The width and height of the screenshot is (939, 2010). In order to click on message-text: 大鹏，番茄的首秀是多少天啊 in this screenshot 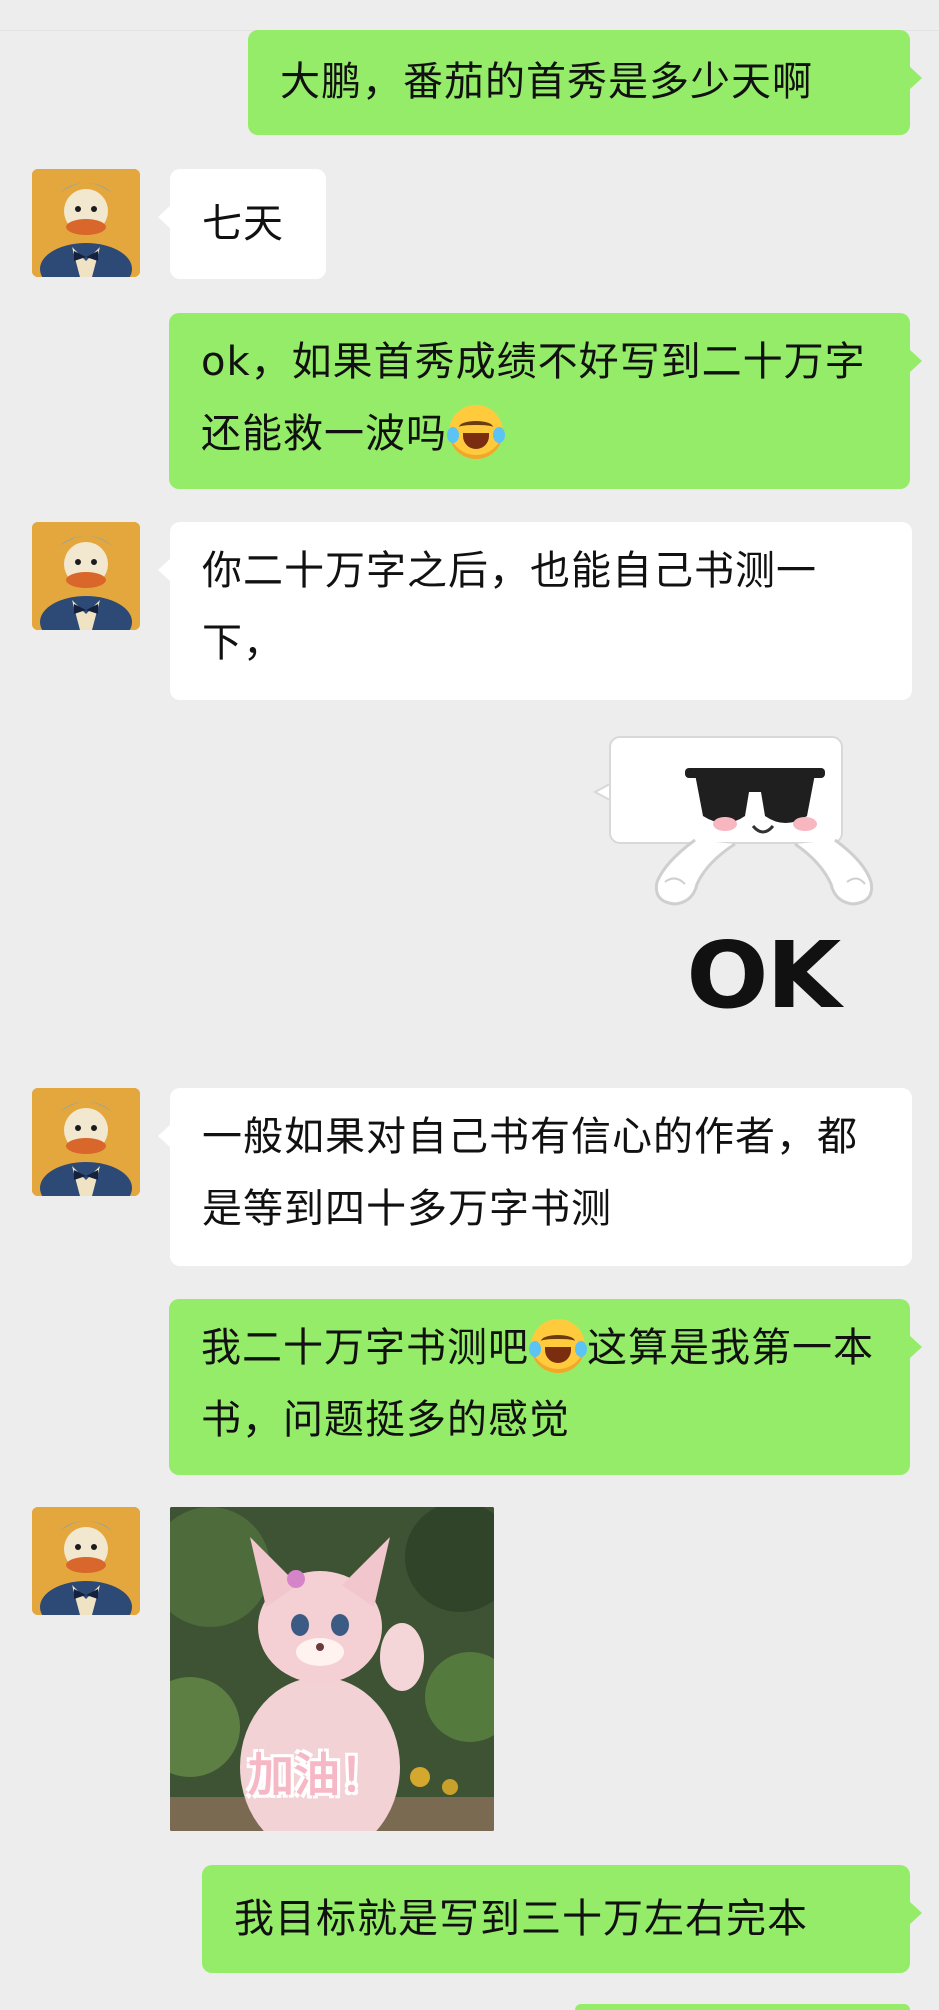, I will do `click(546, 82)`.